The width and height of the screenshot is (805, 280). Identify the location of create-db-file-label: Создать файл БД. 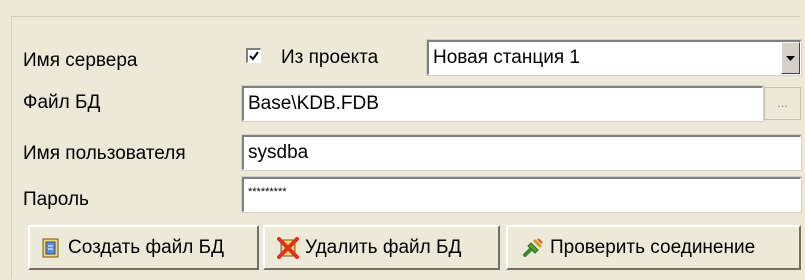
(146, 247).